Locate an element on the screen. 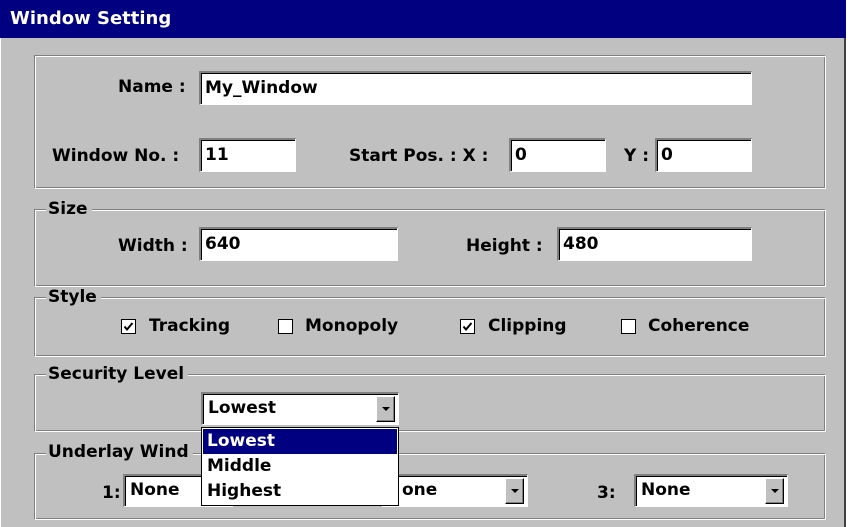 The image size is (850, 527). underlay-2-select: one is located at coordinates (454, 490).